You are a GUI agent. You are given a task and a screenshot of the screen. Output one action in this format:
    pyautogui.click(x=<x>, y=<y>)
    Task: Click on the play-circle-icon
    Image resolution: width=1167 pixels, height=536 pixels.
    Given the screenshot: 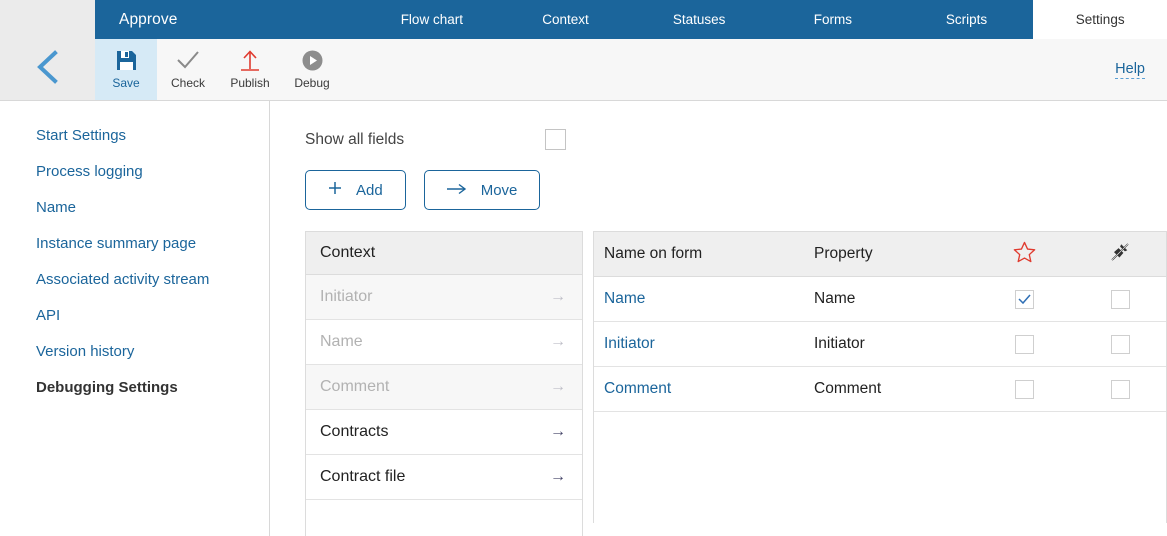 What is the action you would take?
    pyautogui.click(x=312, y=60)
    